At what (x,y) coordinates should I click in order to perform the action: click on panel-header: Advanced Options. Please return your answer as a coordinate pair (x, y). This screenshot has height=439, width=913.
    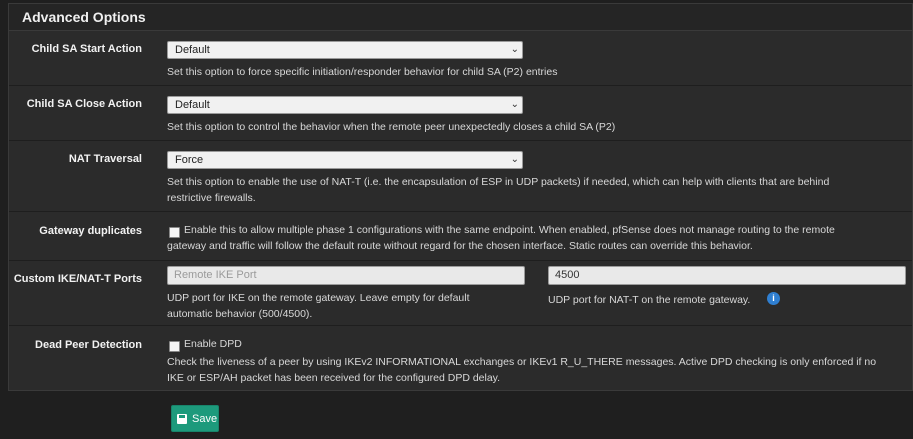
    Looking at the image, I should click on (460, 17).